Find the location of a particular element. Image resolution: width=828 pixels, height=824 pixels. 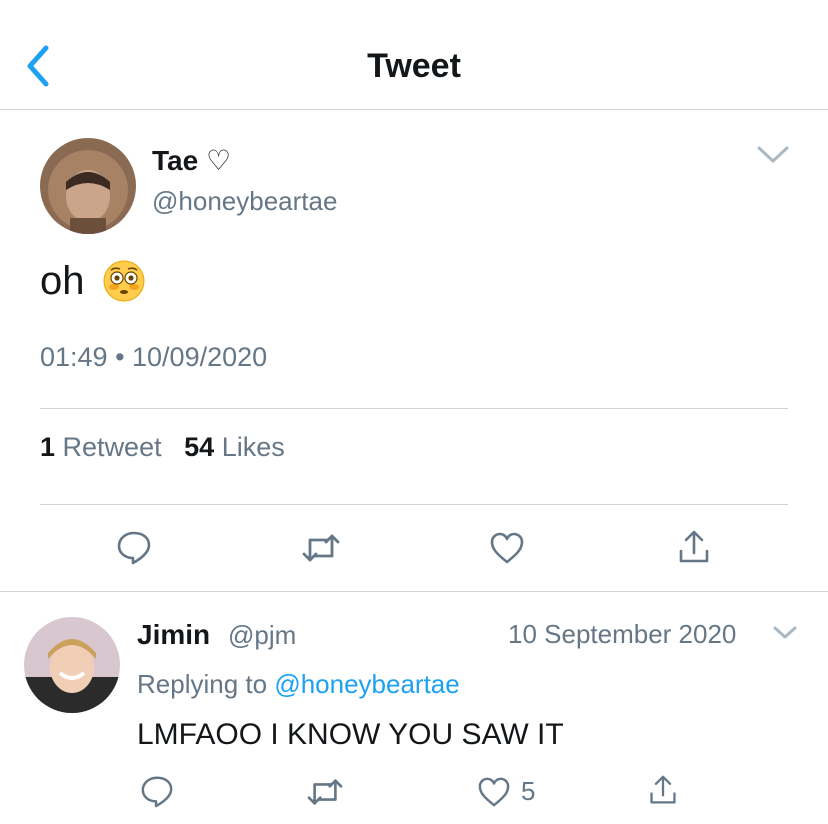

replying-to: Replying to @honeybeartae is located at coordinates (298, 684).